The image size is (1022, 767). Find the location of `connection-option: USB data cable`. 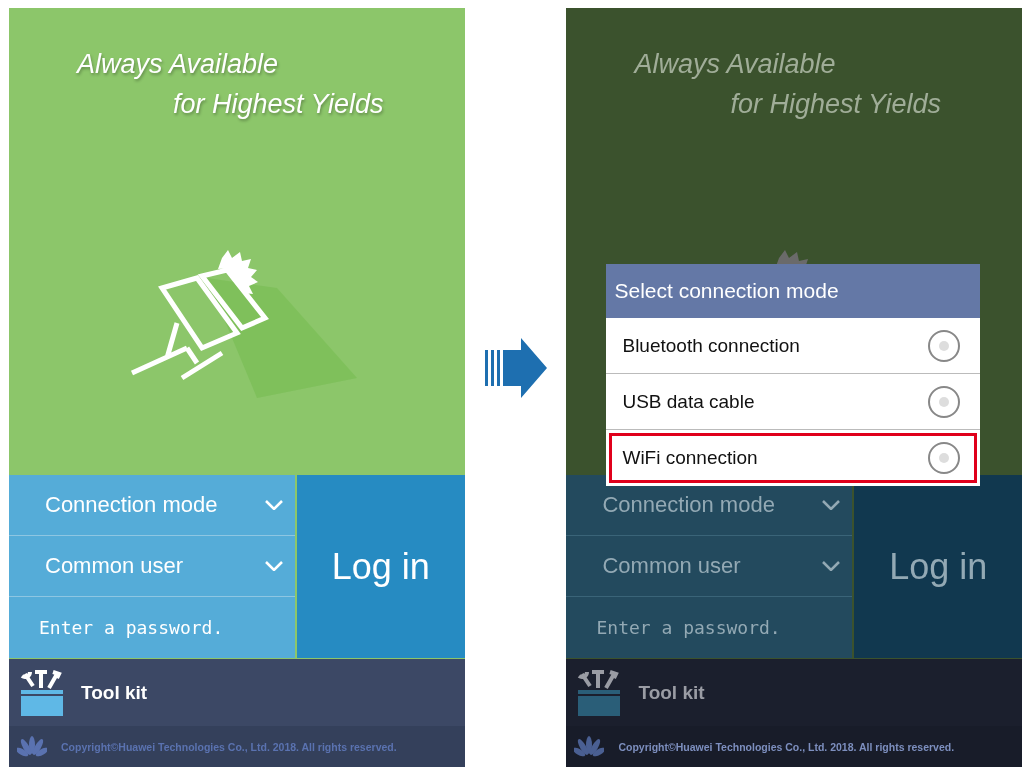

connection-option: USB data cable is located at coordinates (793, 402).